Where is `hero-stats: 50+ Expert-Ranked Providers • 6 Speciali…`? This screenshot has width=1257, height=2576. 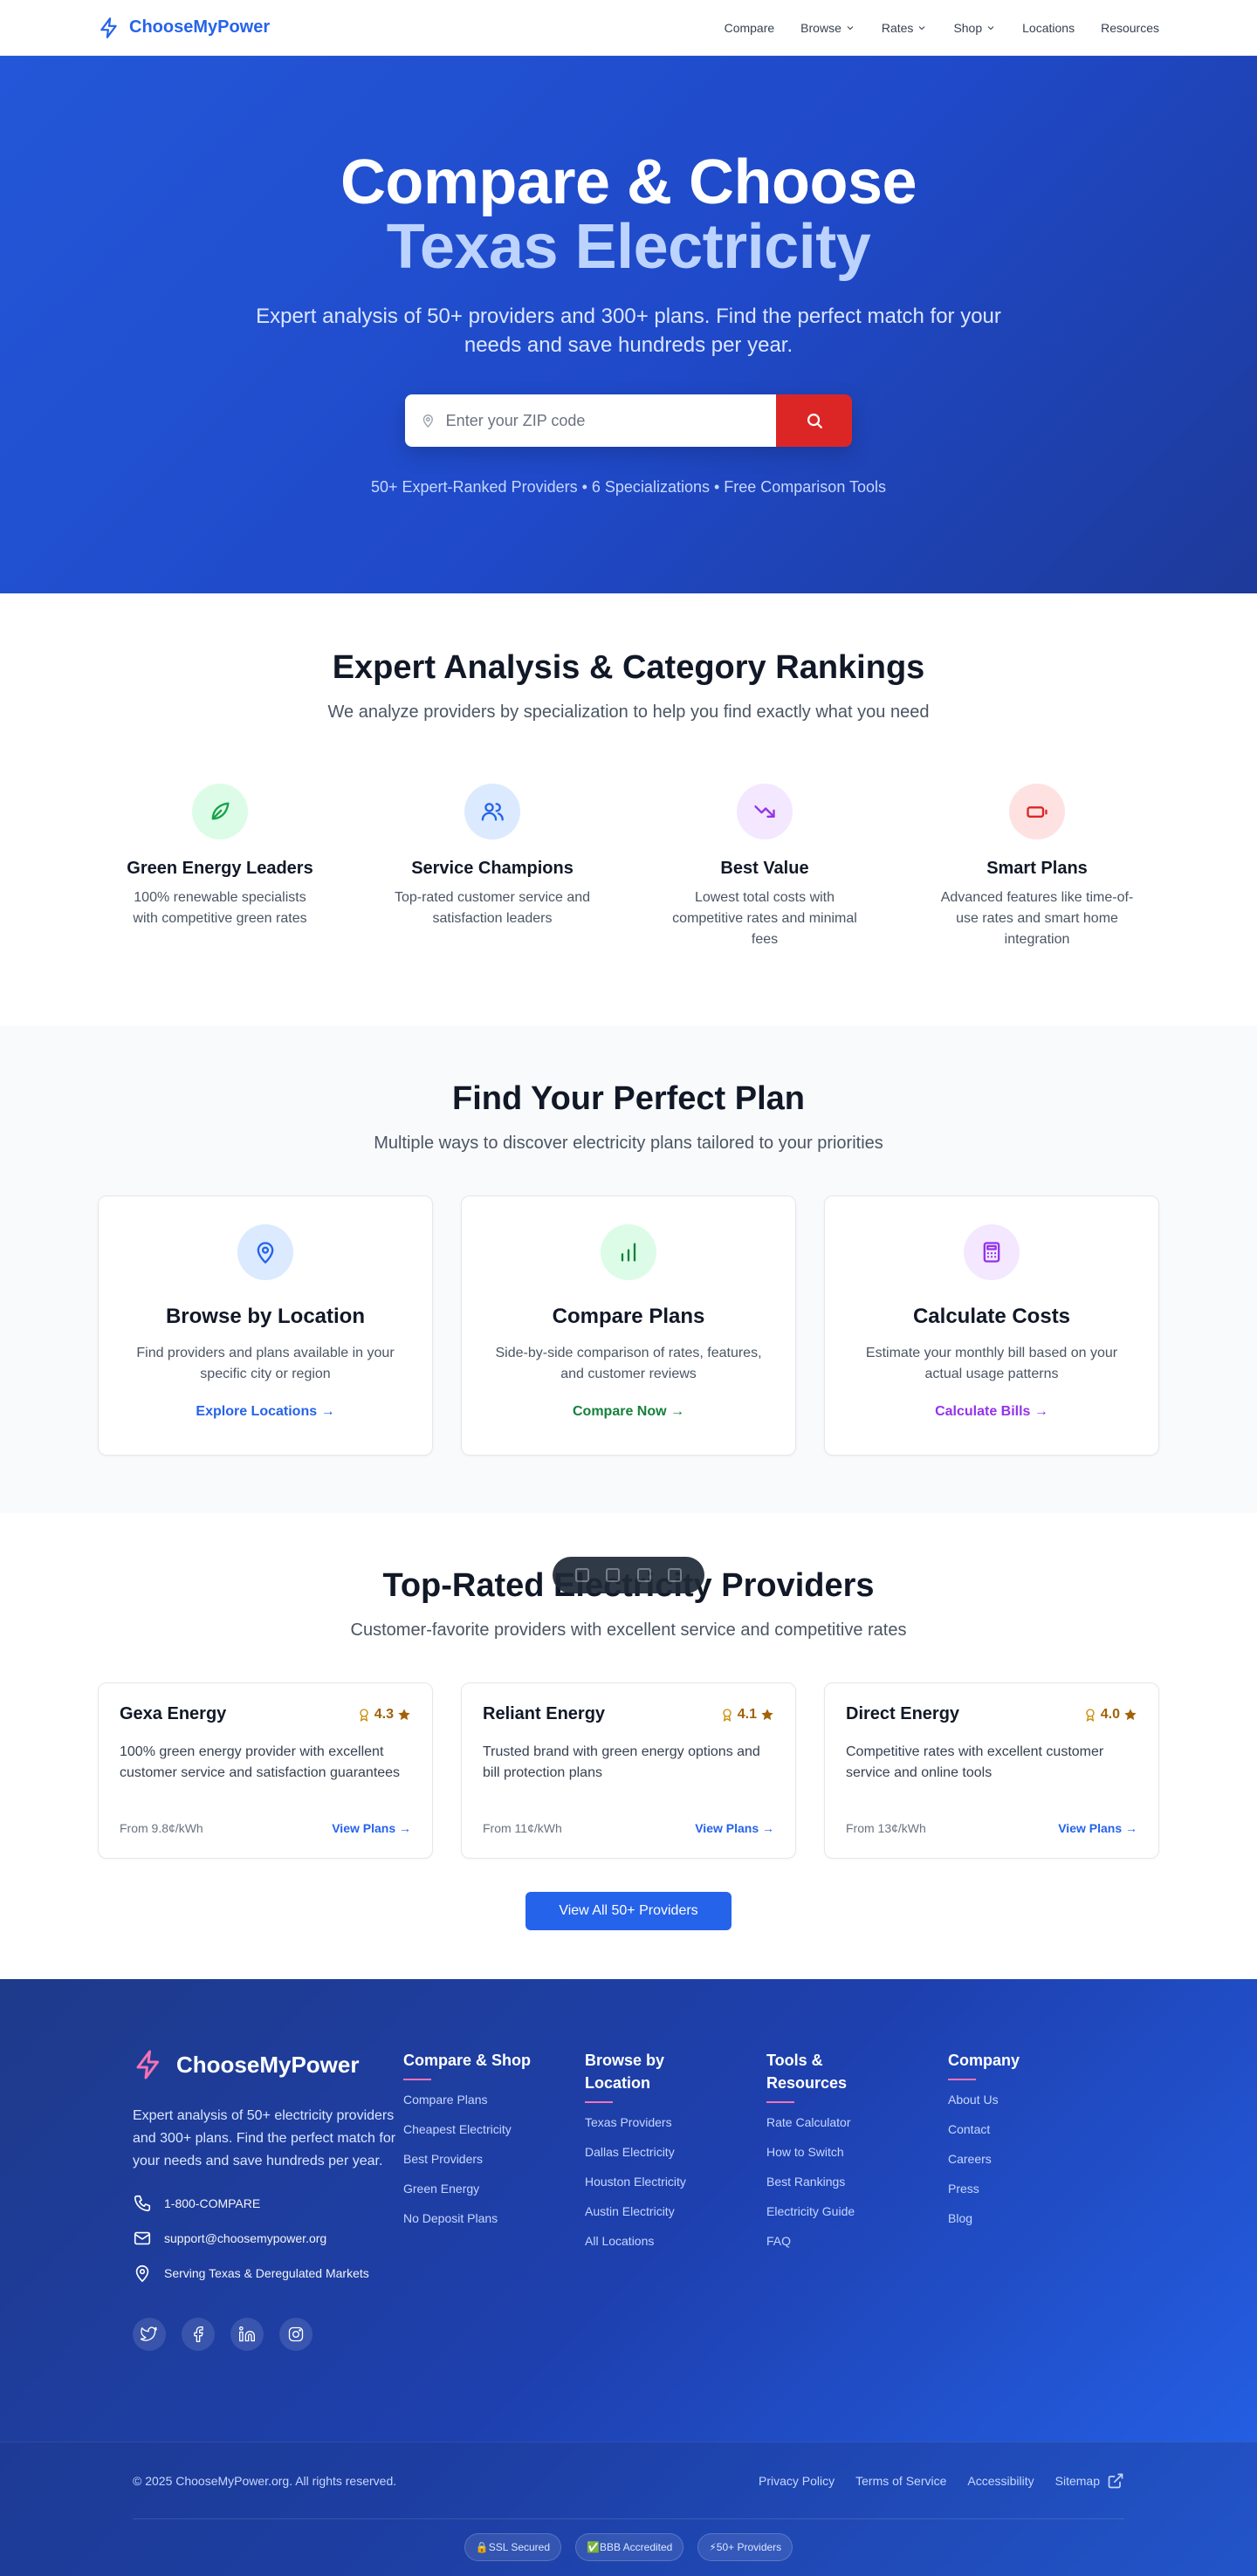
hero-stats: 50+ Expert-Ranked Providers • 6 Speciali… is located at coordinates (628, 487).